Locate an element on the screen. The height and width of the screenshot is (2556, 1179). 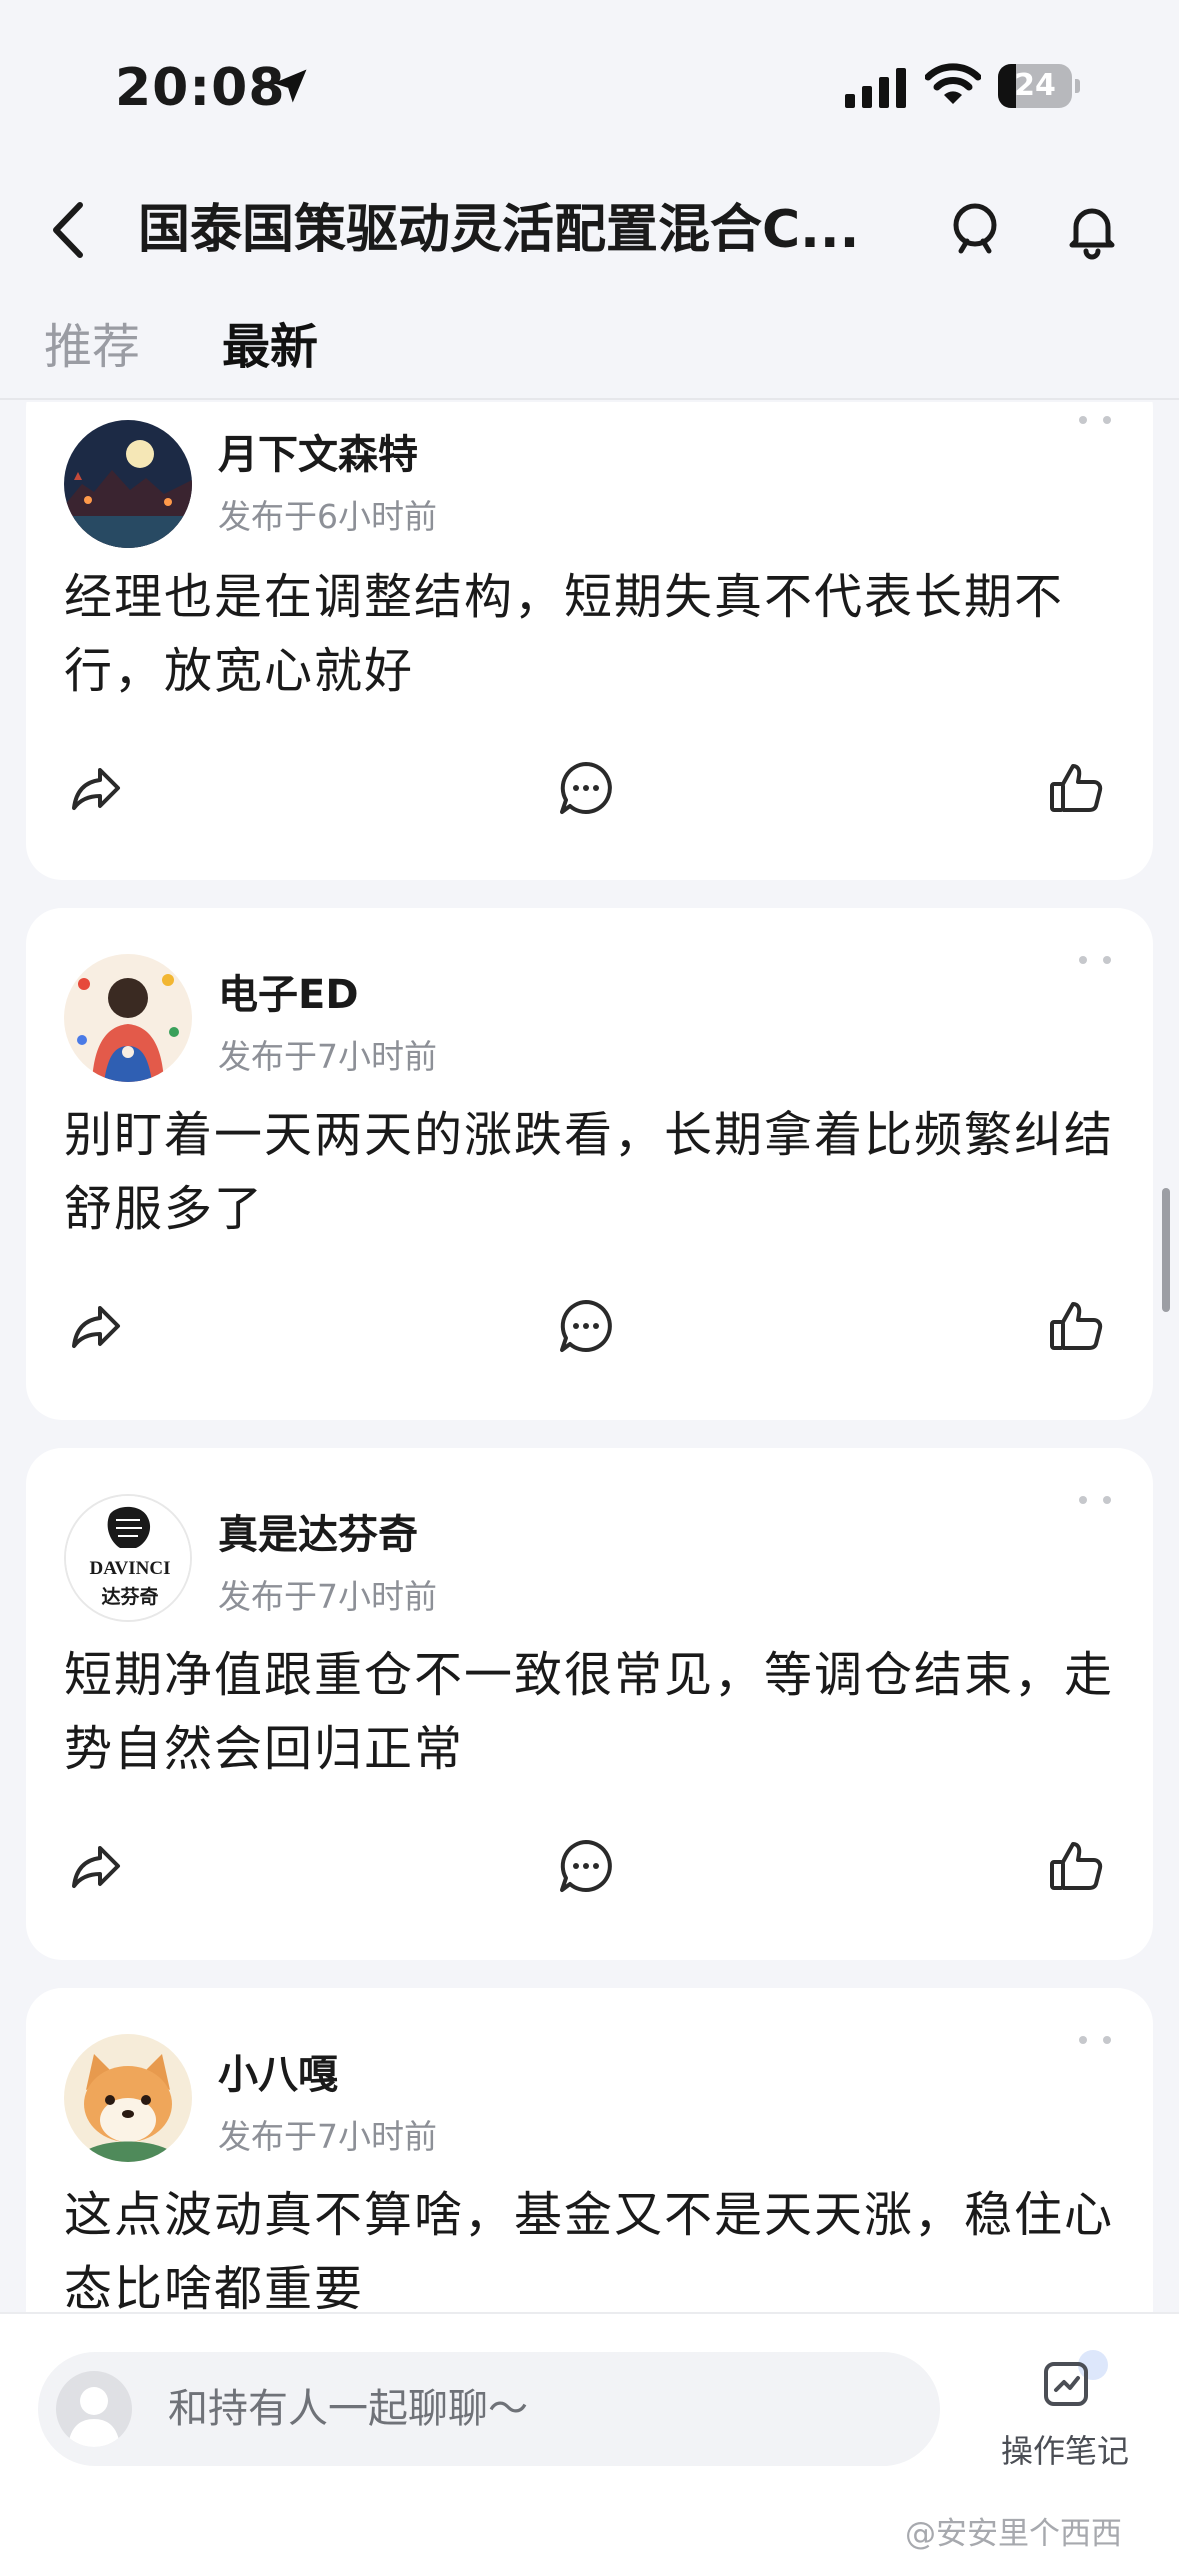
note-icon is located at coordinates (1066, 2384).